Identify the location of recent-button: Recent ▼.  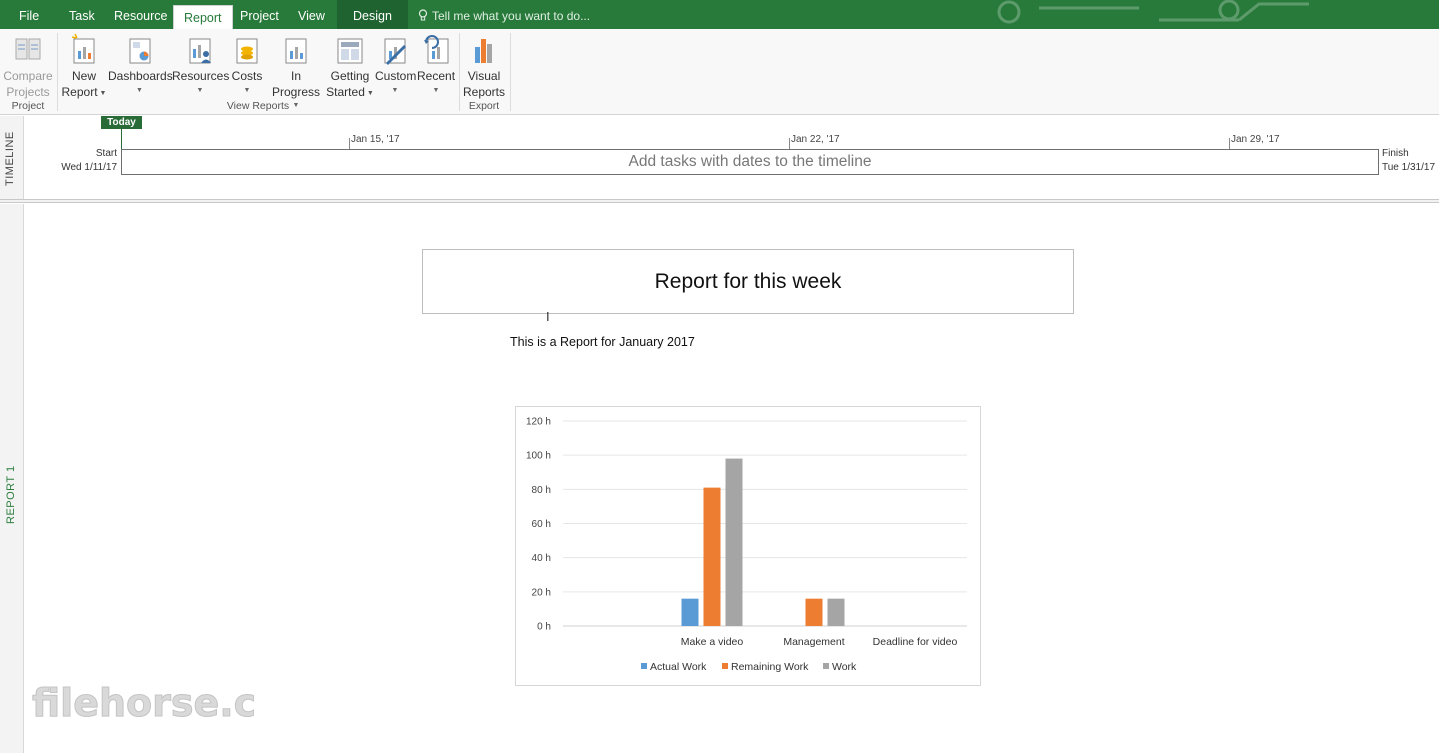
(436, 65).